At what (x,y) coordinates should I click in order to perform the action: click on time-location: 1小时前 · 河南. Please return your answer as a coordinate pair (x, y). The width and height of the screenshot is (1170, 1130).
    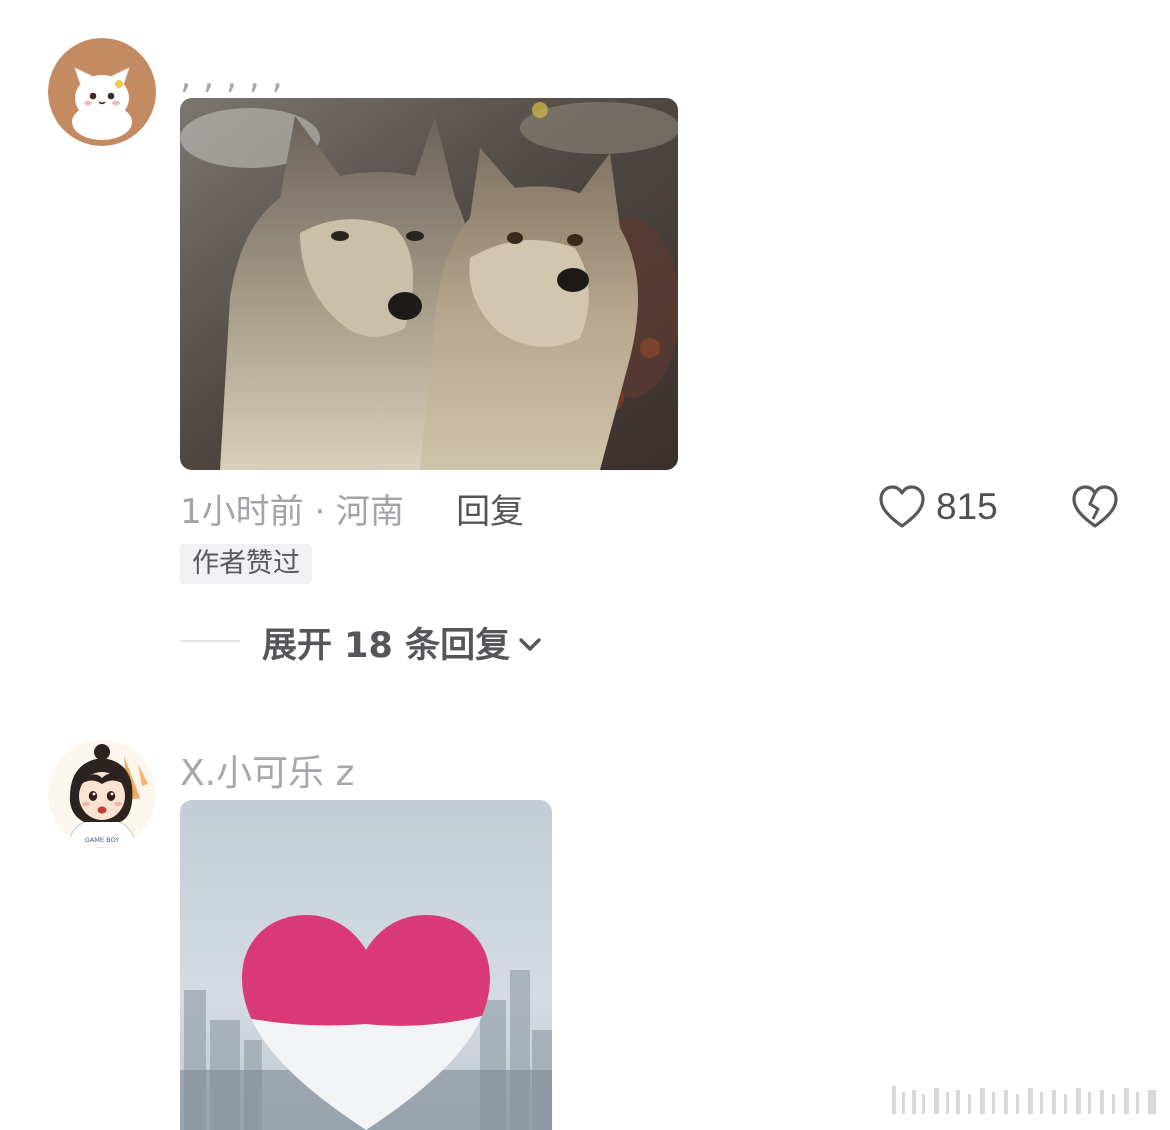
    Looking at the image, I should click on (292, 511).